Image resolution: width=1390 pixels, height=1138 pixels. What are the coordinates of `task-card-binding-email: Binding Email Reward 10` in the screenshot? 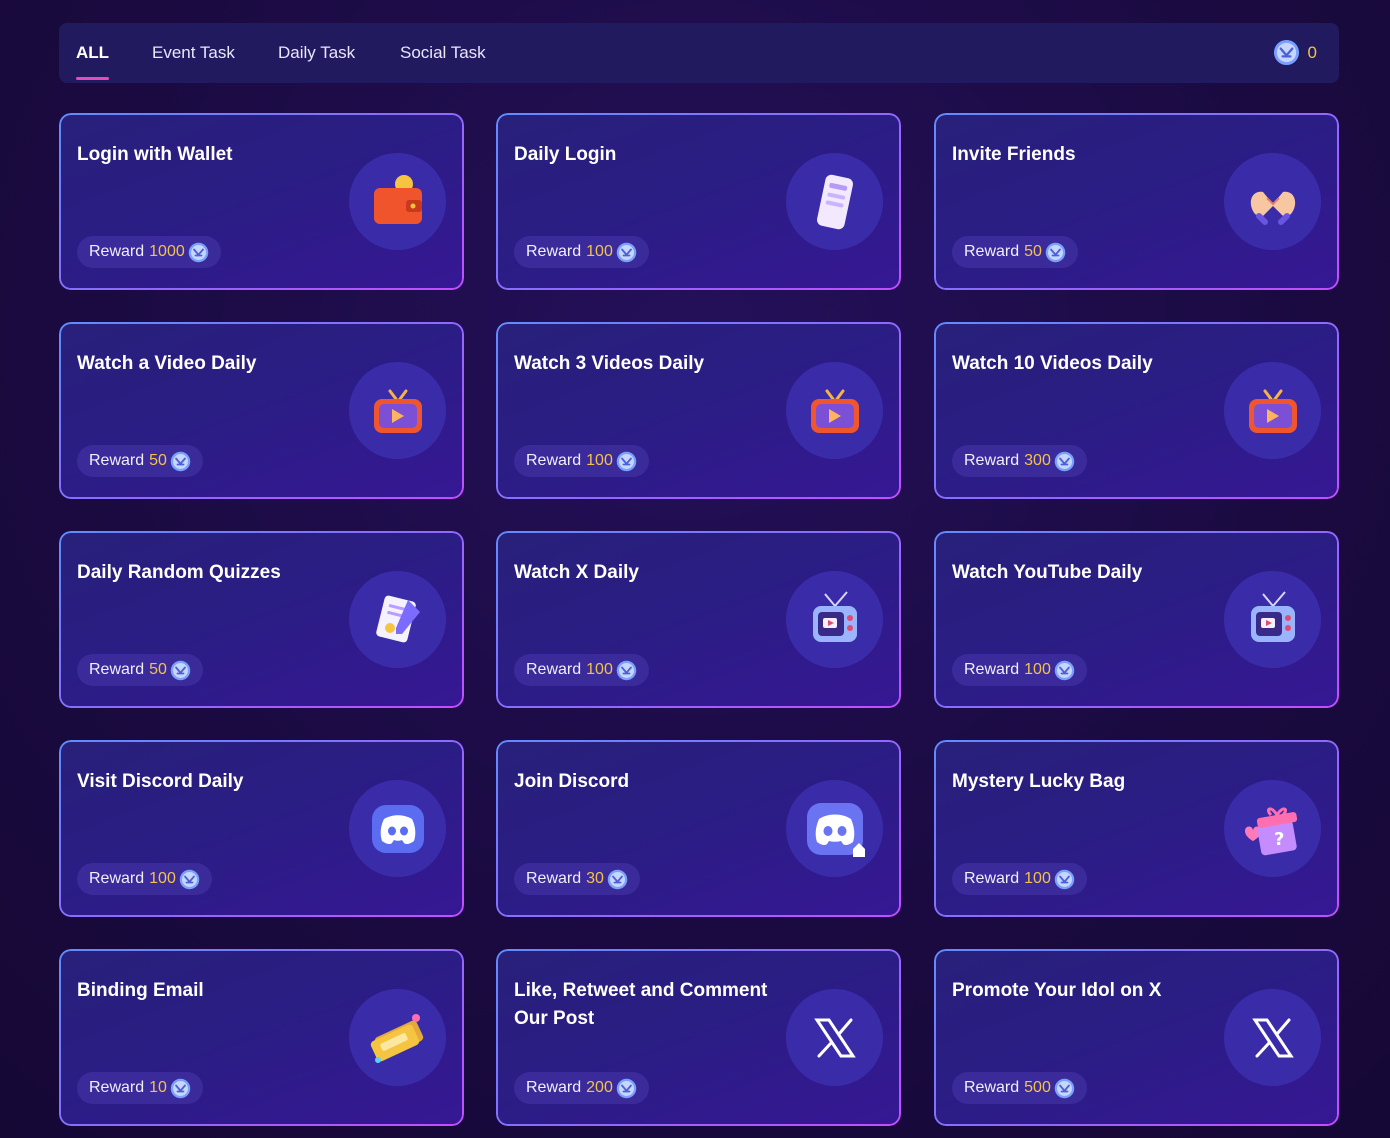 It's located at (261, 1037).